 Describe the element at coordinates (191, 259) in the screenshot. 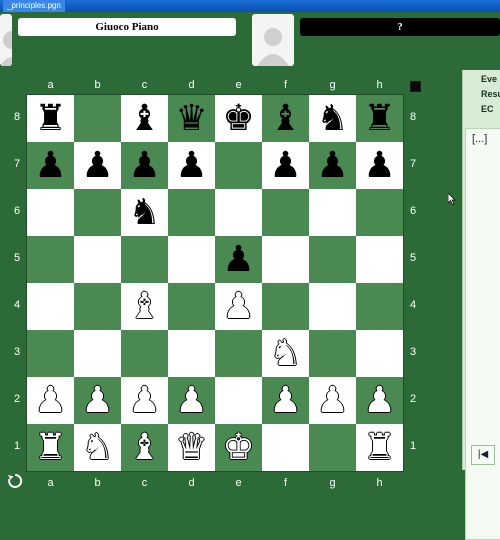

I see `square-d5` at that location.